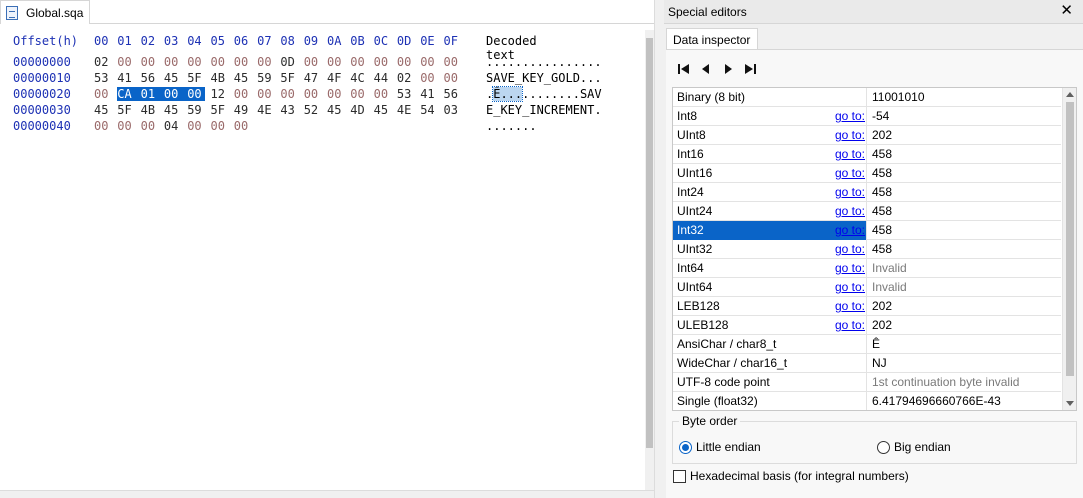  Describe the element at coordinates (898, 97) in the screenshot. I see `inspector-row-value: 11001010` at that location.